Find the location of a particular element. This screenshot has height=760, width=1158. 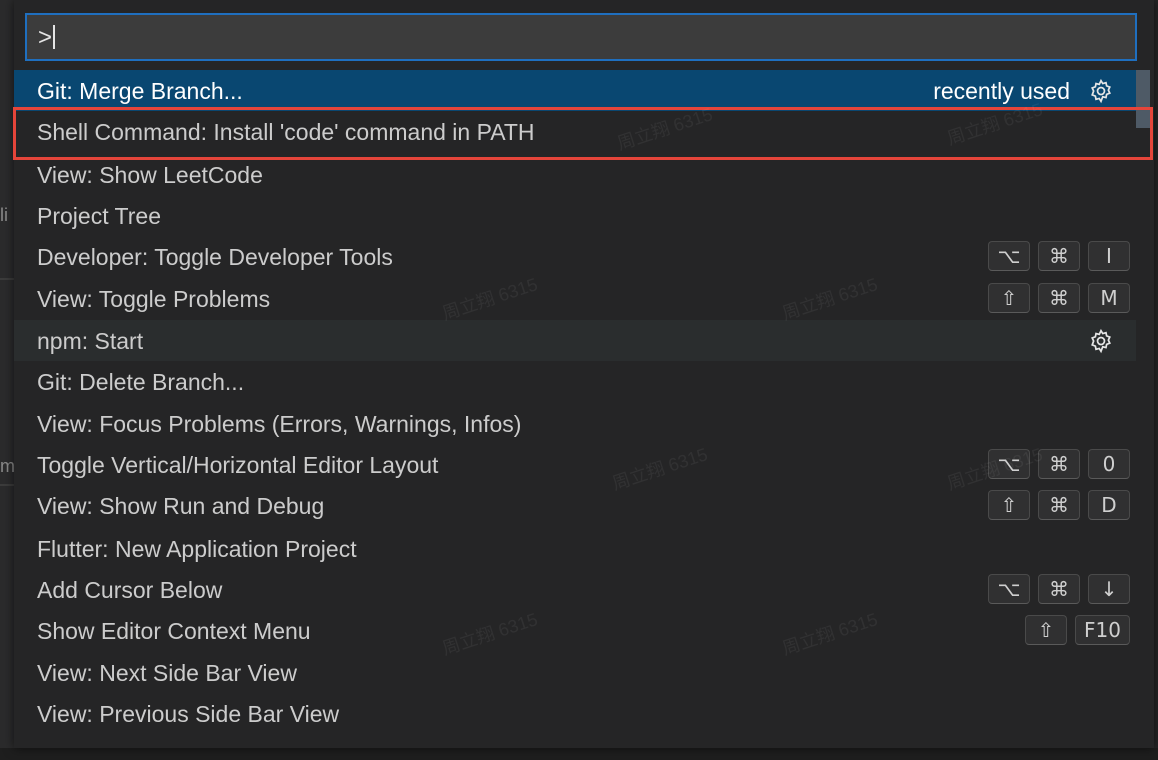

command-item-label: Add Cursor Below is located at coordinates (130, 590).